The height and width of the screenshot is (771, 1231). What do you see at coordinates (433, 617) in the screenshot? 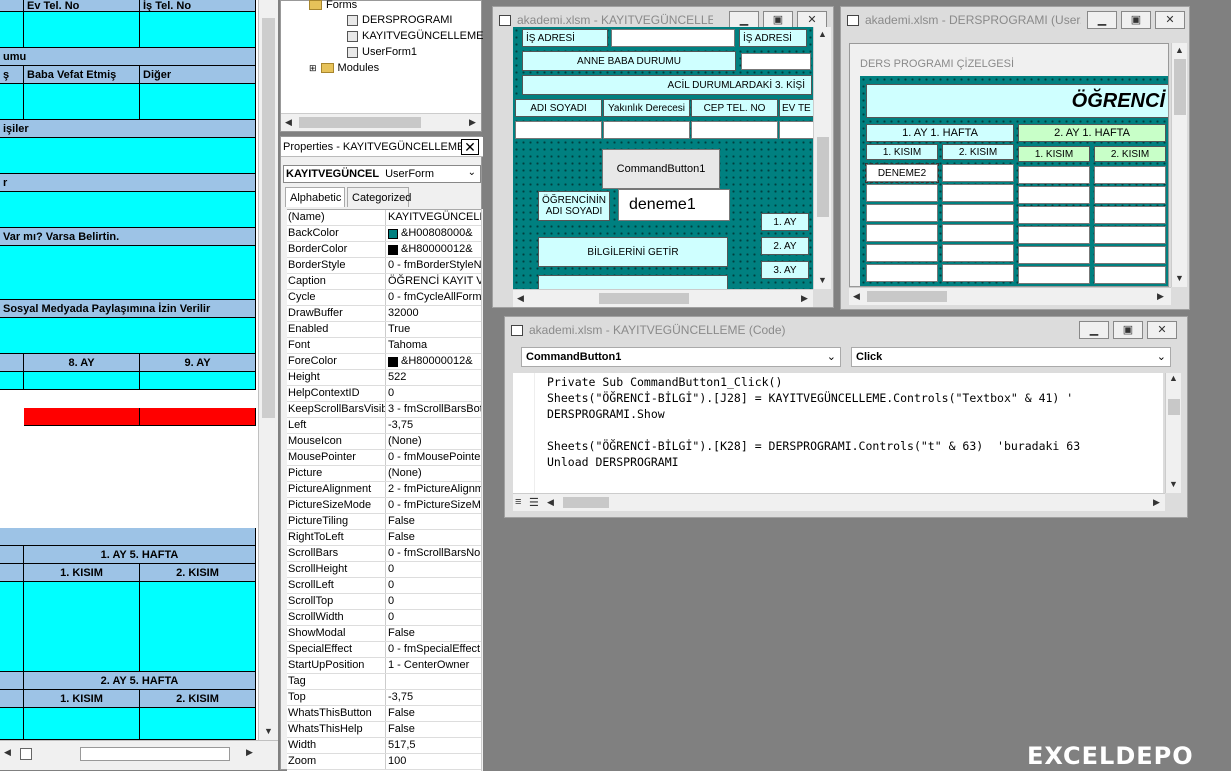
I see `property-value: 0` at bounding box center [433, 617].